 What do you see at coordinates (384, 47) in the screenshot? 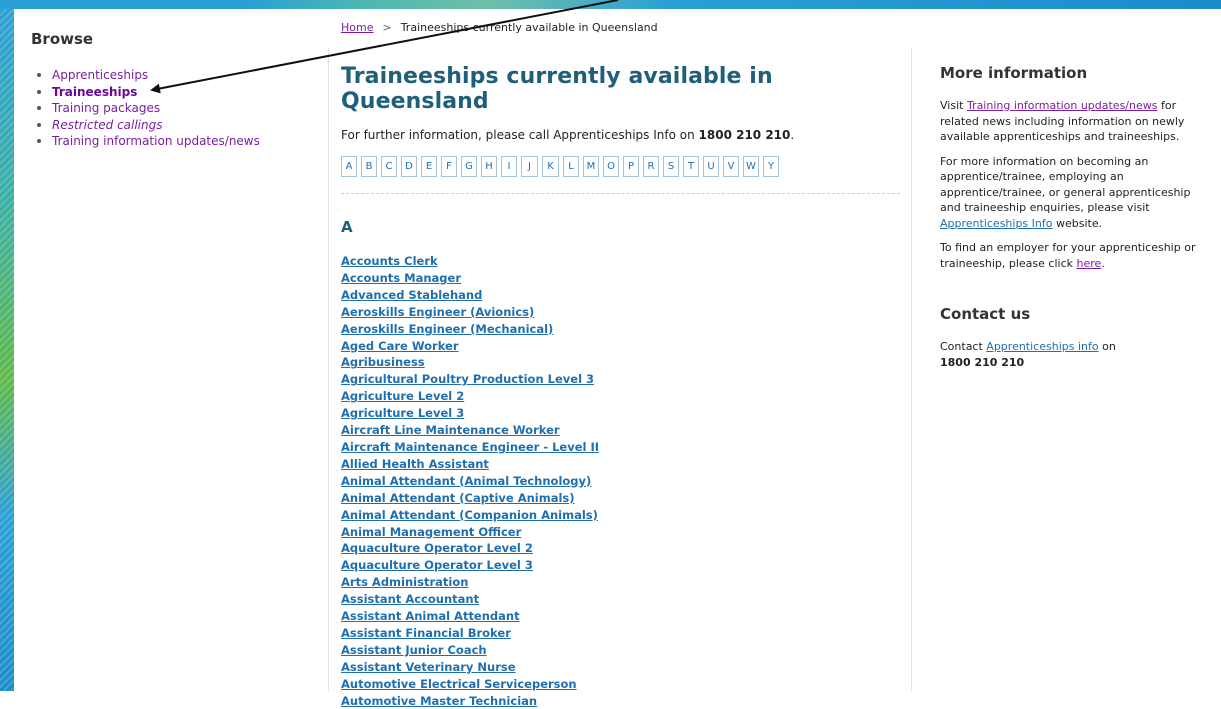
I see `annotation-arrow` at bounding box center [384, 47].